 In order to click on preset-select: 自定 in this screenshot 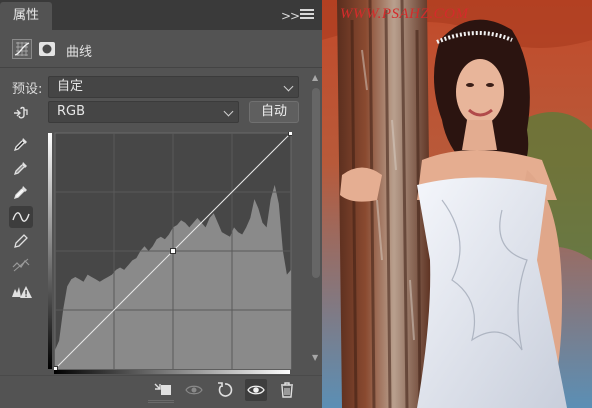, I will do `click(173, 87)`.